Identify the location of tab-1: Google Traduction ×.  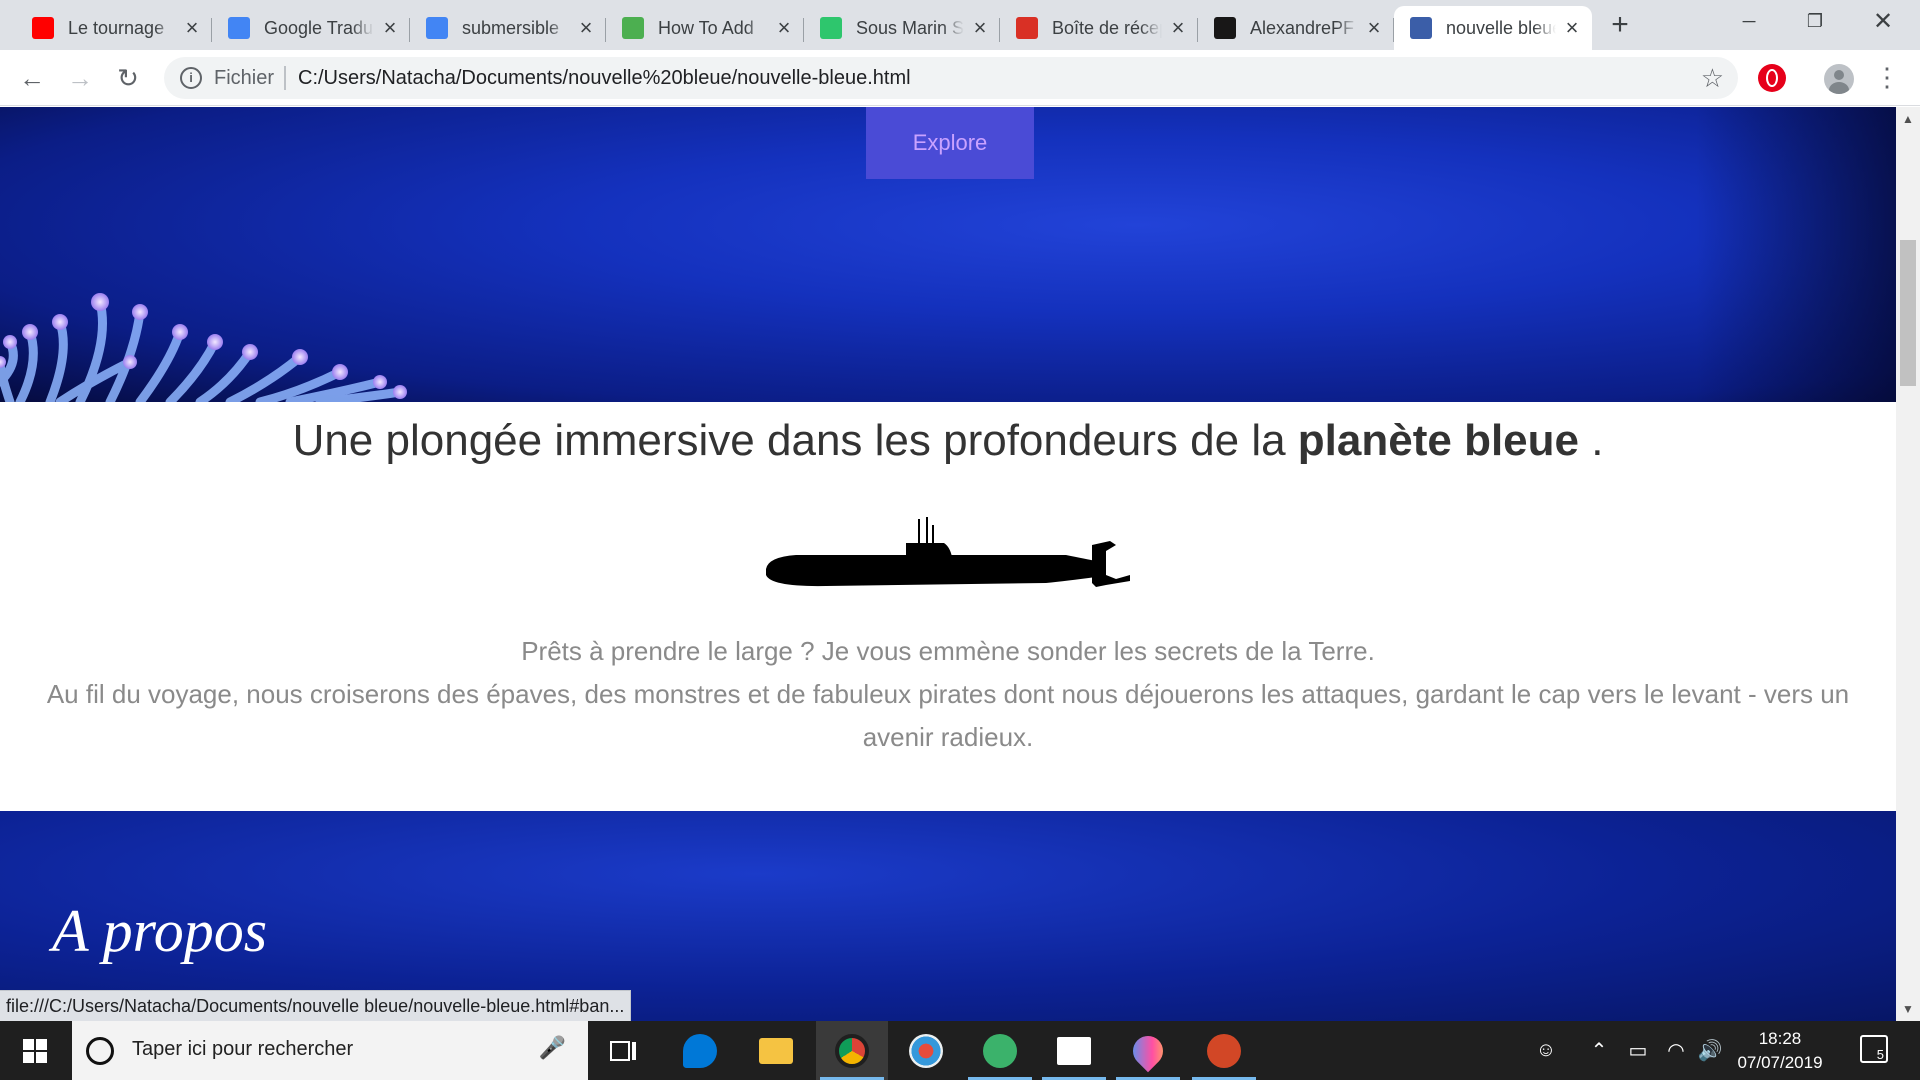
(311, 28).